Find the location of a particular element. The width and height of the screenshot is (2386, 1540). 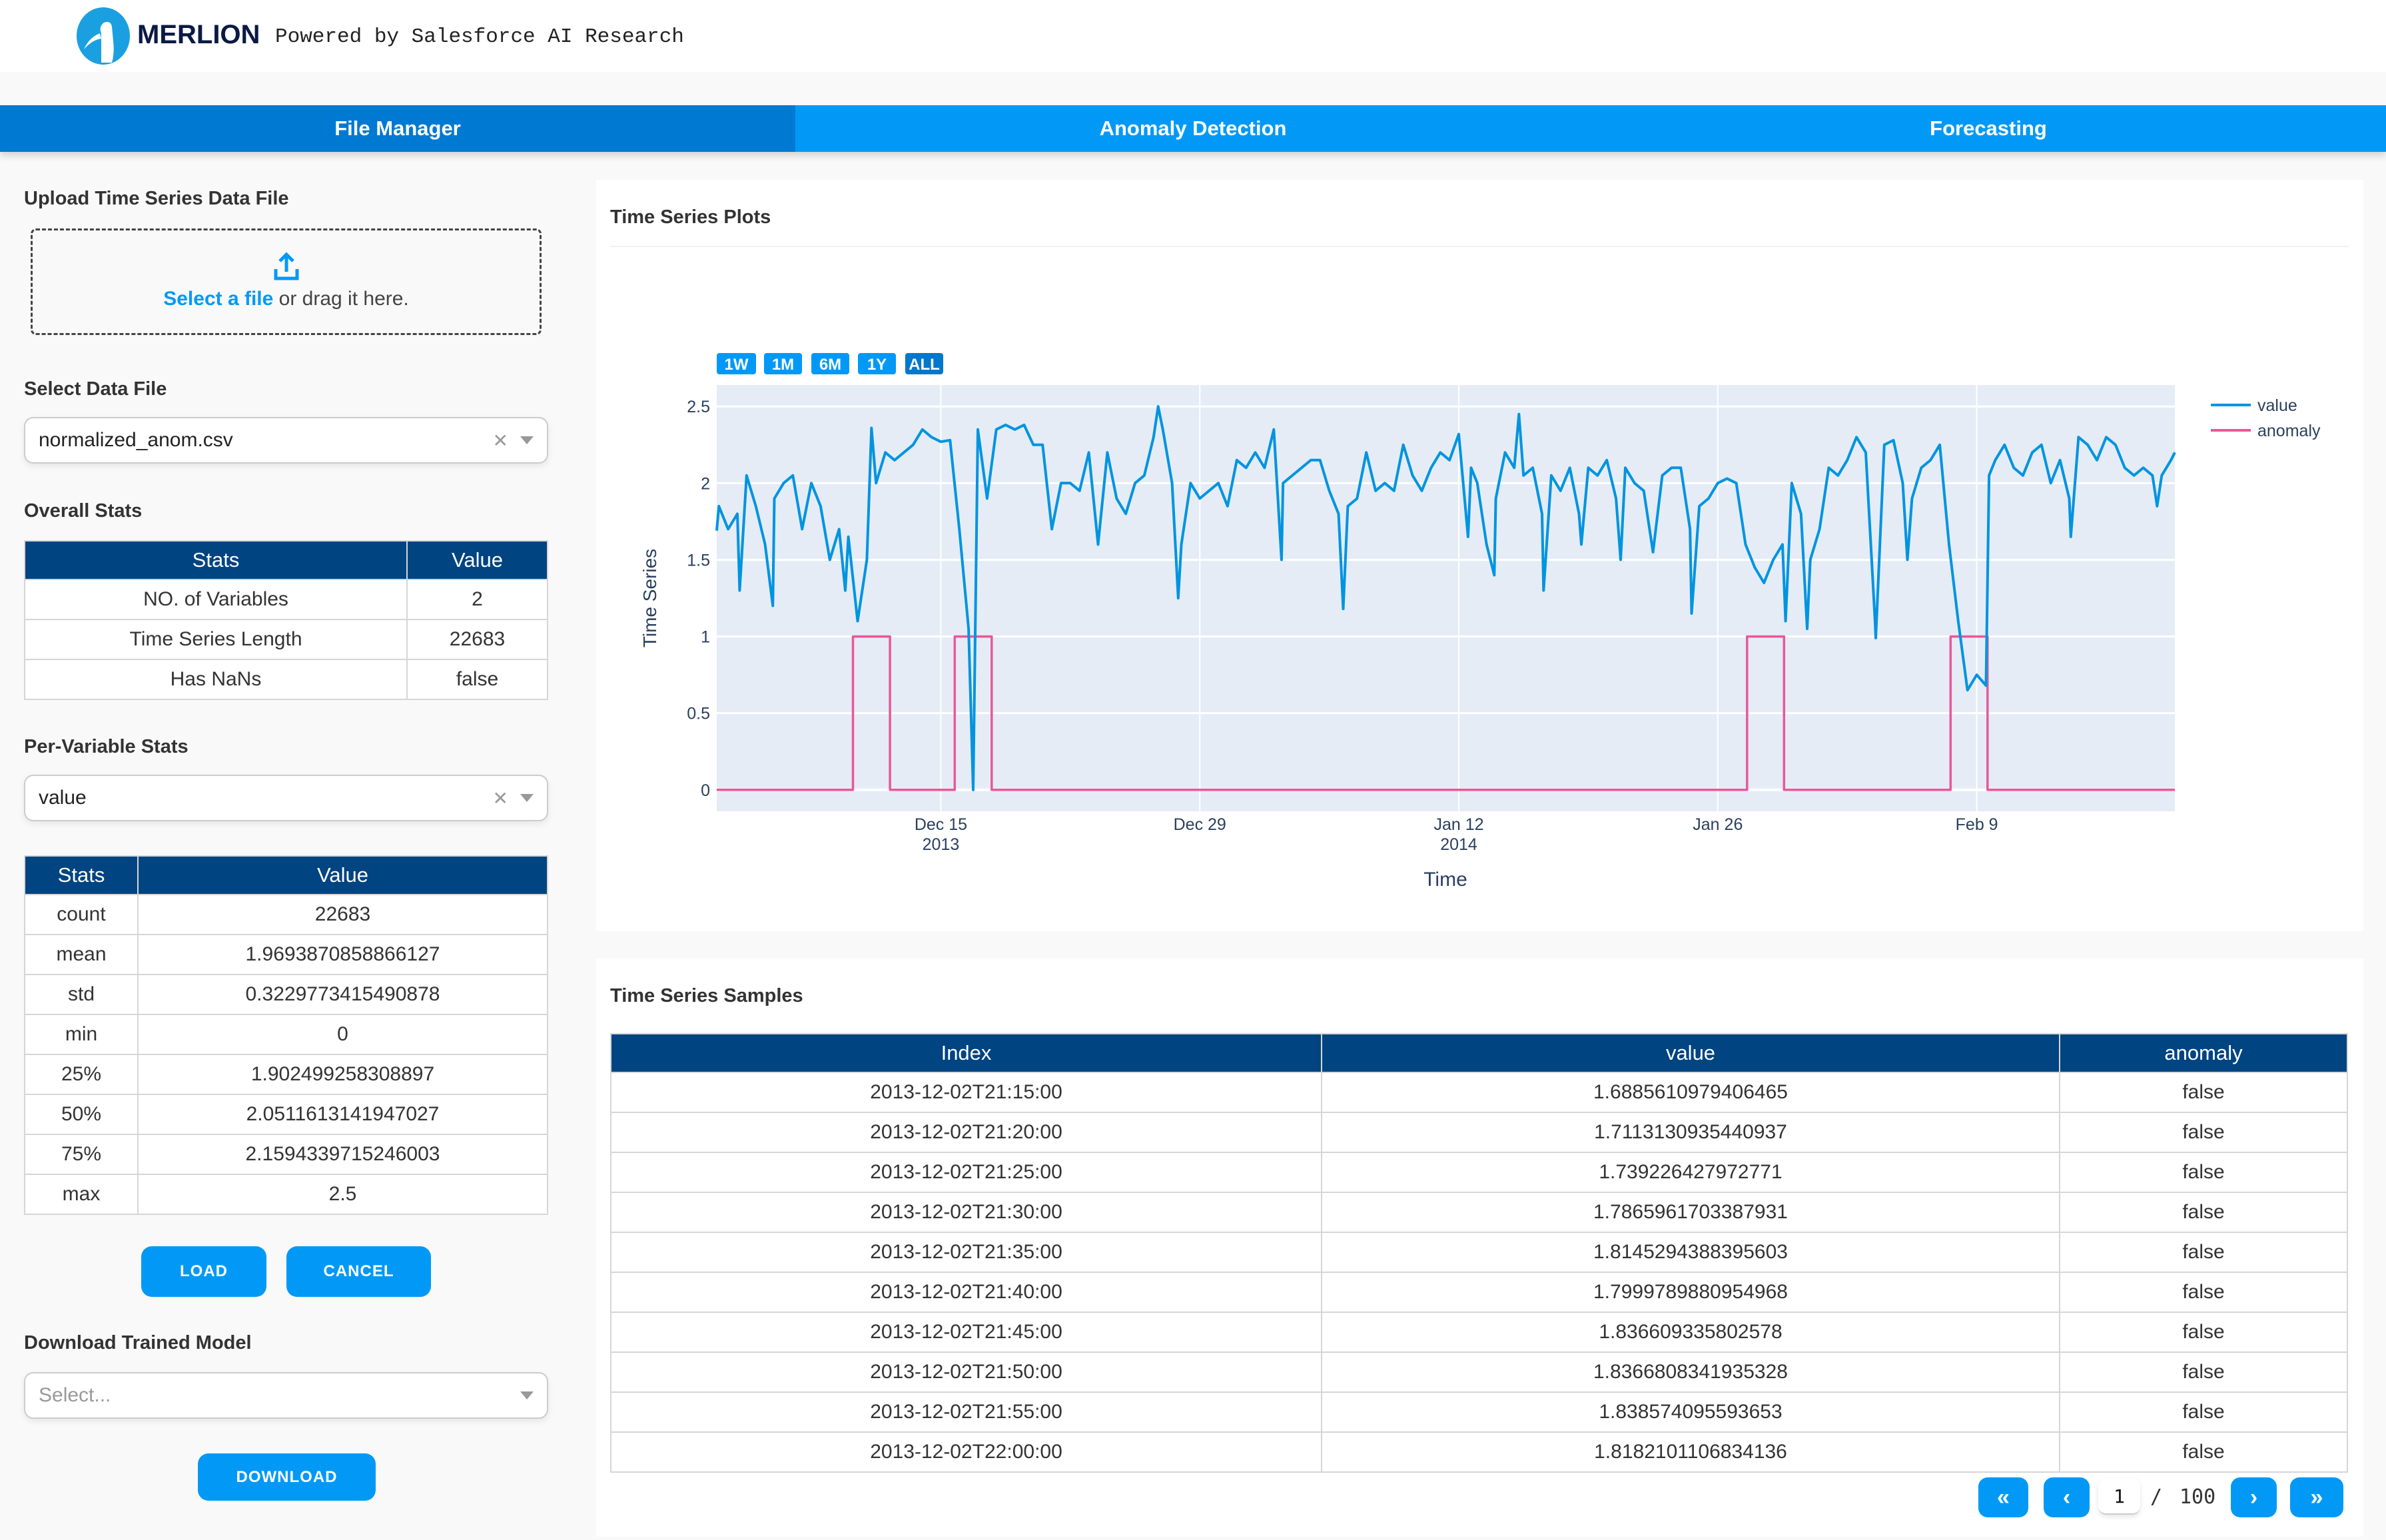

table-cell: 25% is located at coordinates (81, 1074).